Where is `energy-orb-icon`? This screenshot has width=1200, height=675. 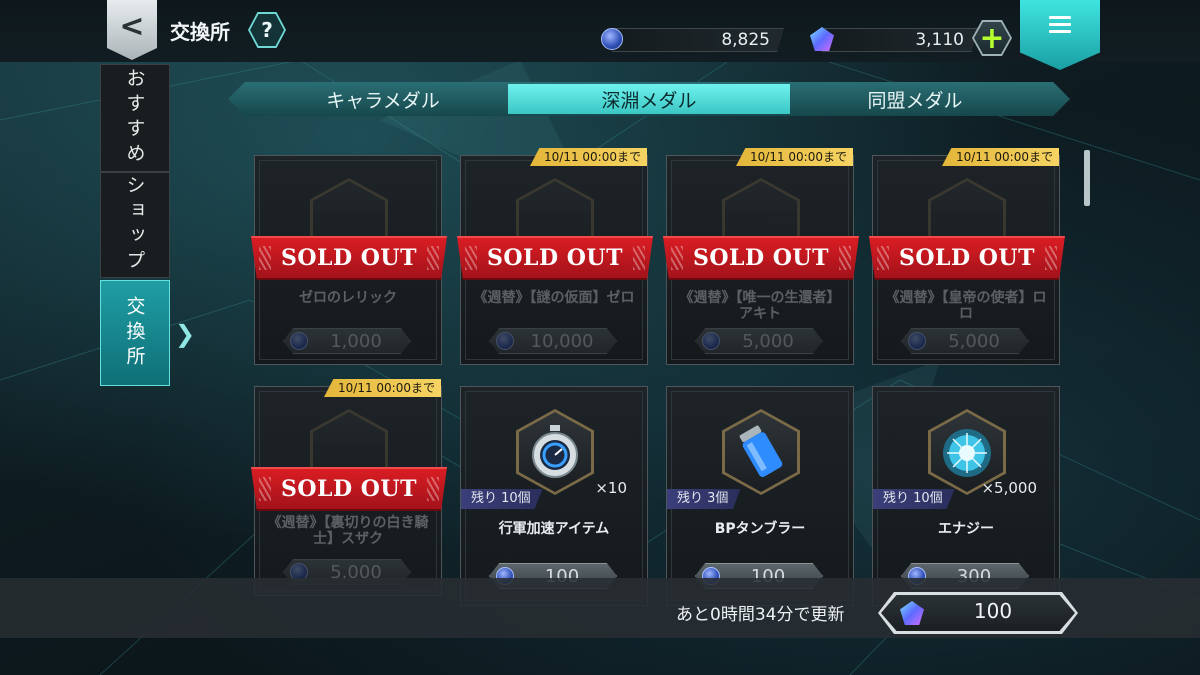 energy-orb-icon is located at coordinates (967, 453).